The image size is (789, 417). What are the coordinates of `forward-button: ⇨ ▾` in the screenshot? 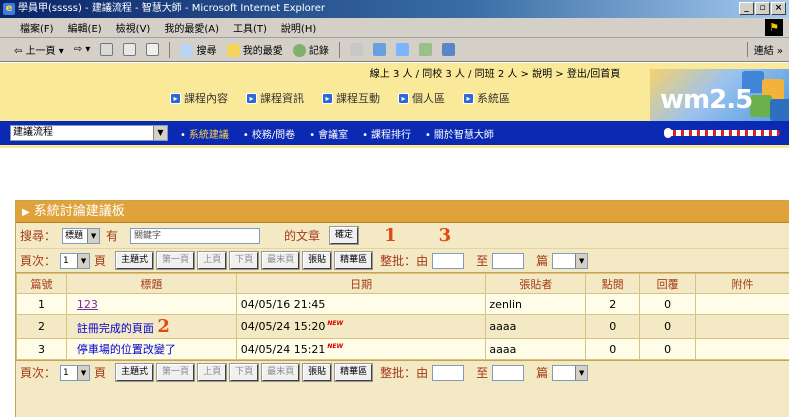 It's located at (82, 49).